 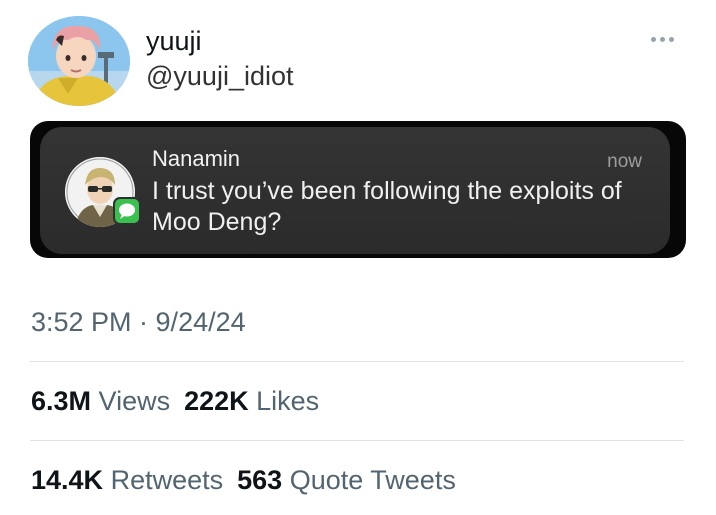 What do you see at coordinates (79, 61) in the screenshot?
I see `author-avatar` at bounding box center [79, 61].